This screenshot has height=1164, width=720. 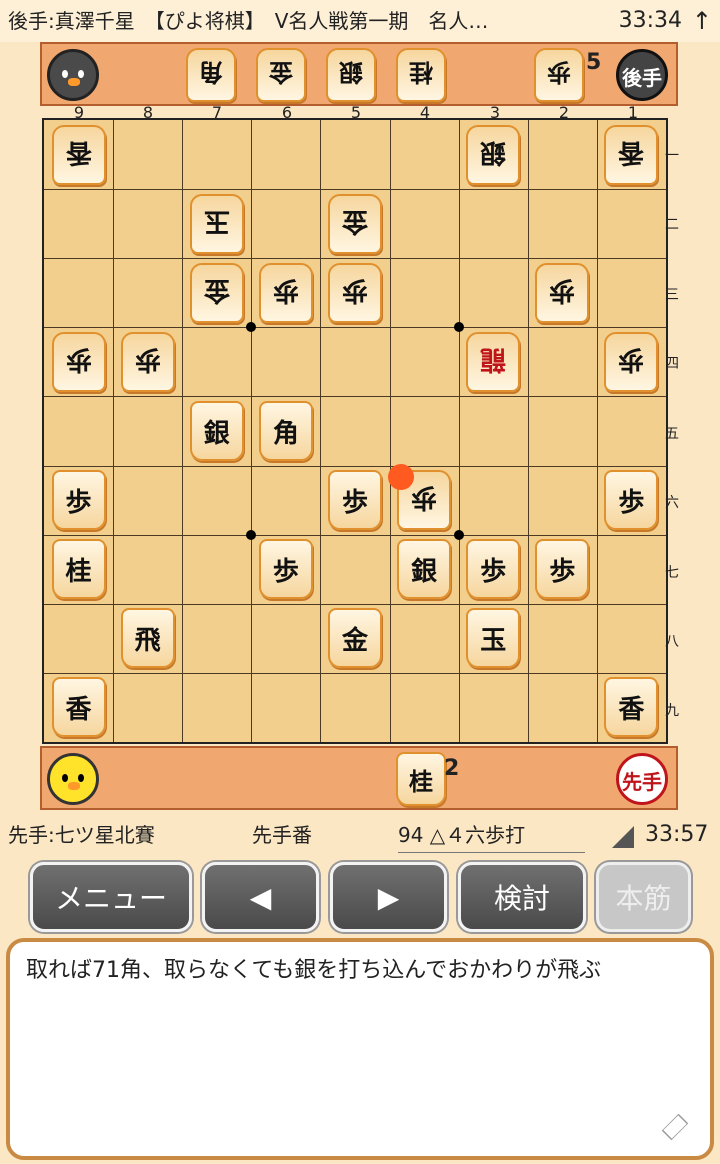 I want to click on rank-label: 七, so click(x=672, y=573).